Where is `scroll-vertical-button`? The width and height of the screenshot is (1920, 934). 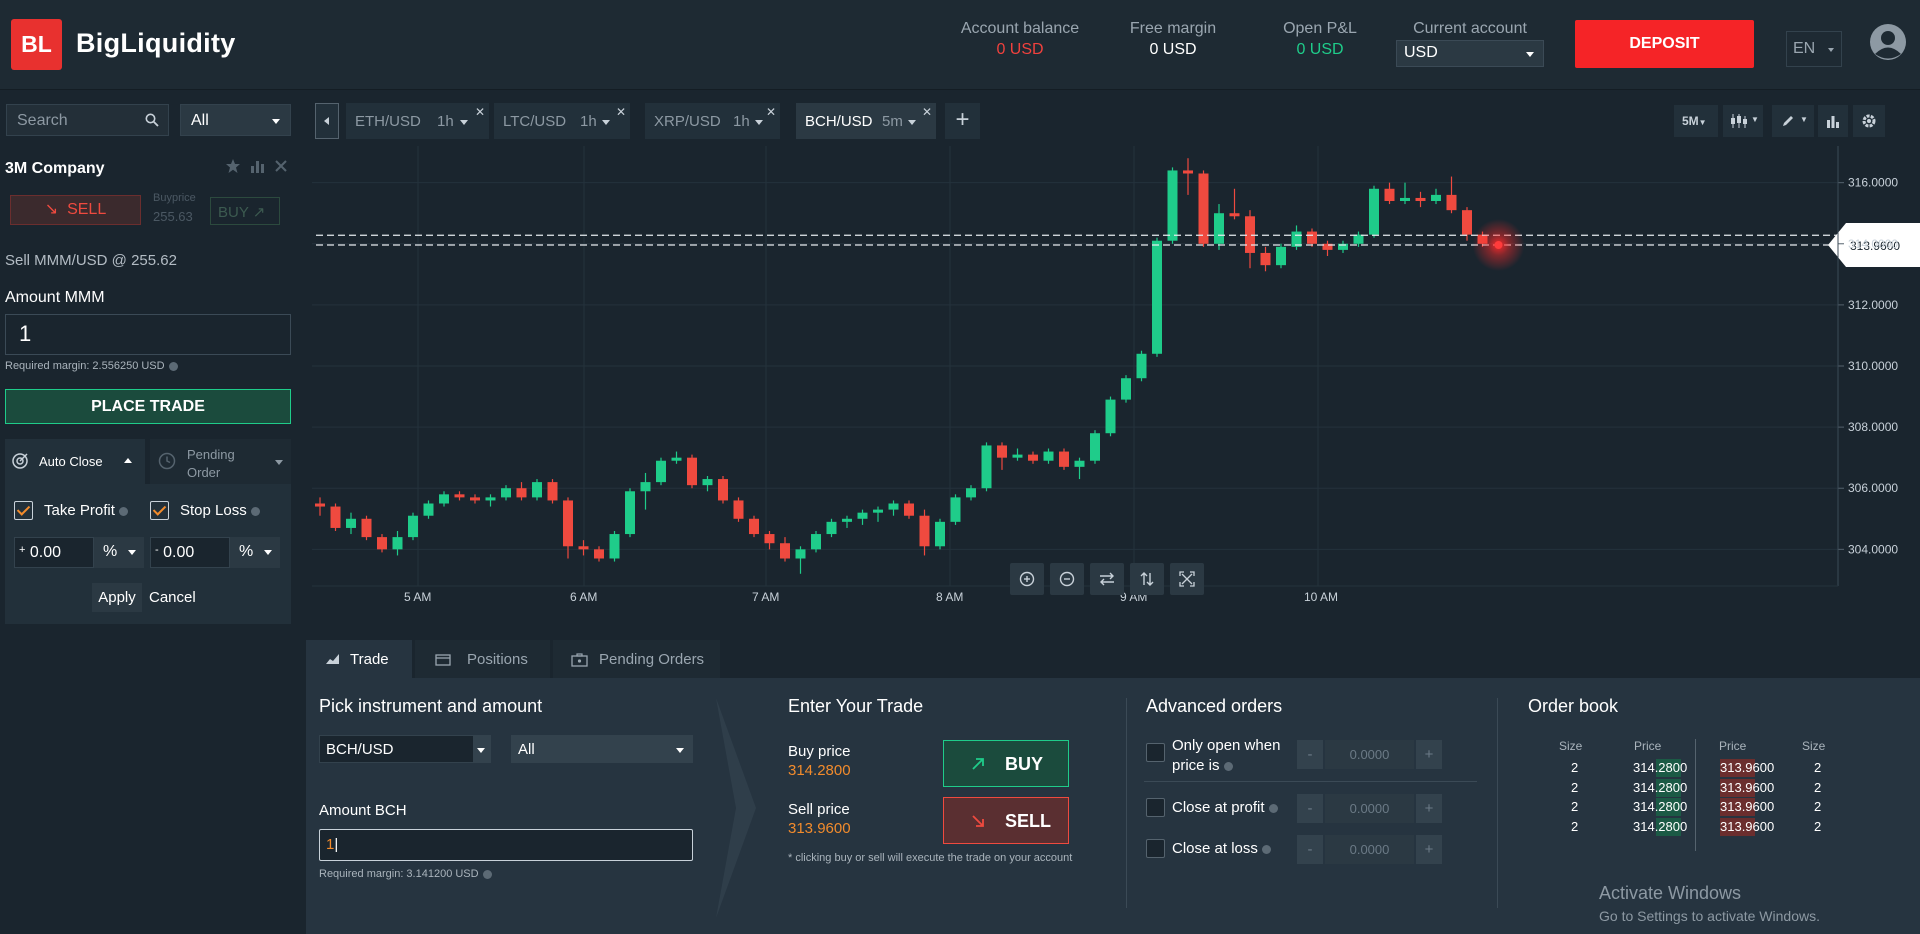
scroll-vertical-button is located at coordinates (1147, 579).